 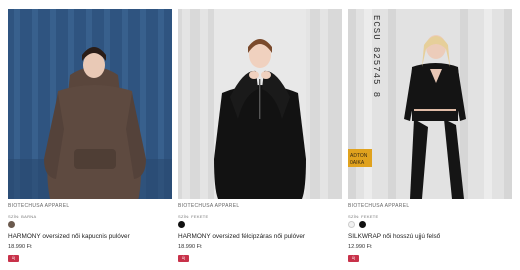 What do you see at coordinates (430, 236) in the screenshot?
I see `product-name: SILKWRAP női hosszú ujjú felső` at bounding box center [430, 236].